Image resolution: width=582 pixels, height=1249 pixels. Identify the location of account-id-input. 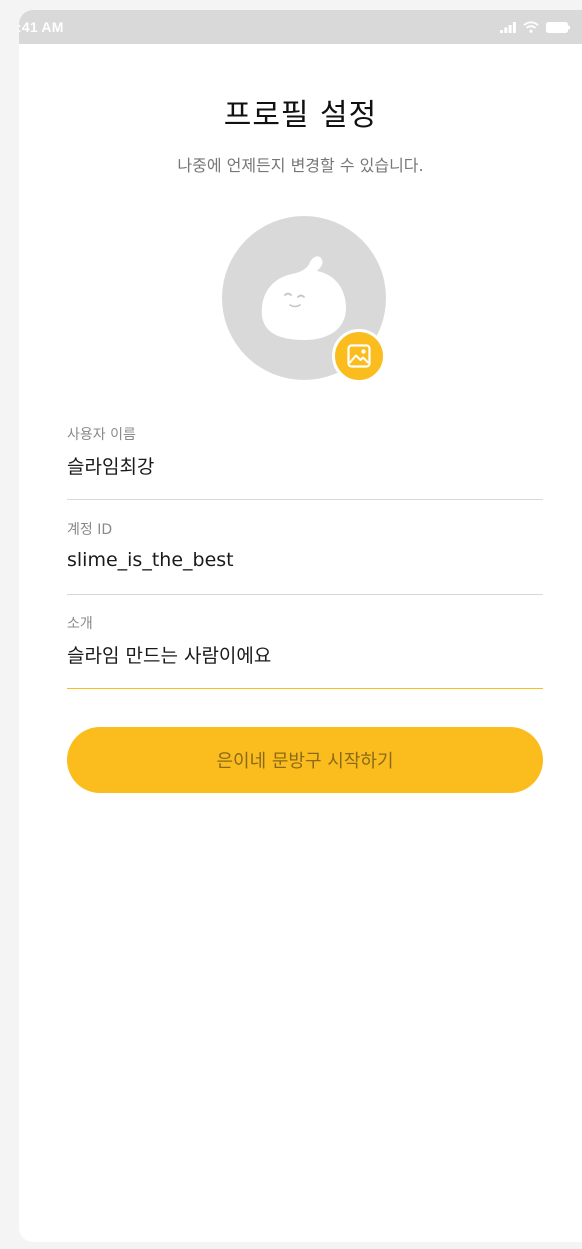
(305, 560).